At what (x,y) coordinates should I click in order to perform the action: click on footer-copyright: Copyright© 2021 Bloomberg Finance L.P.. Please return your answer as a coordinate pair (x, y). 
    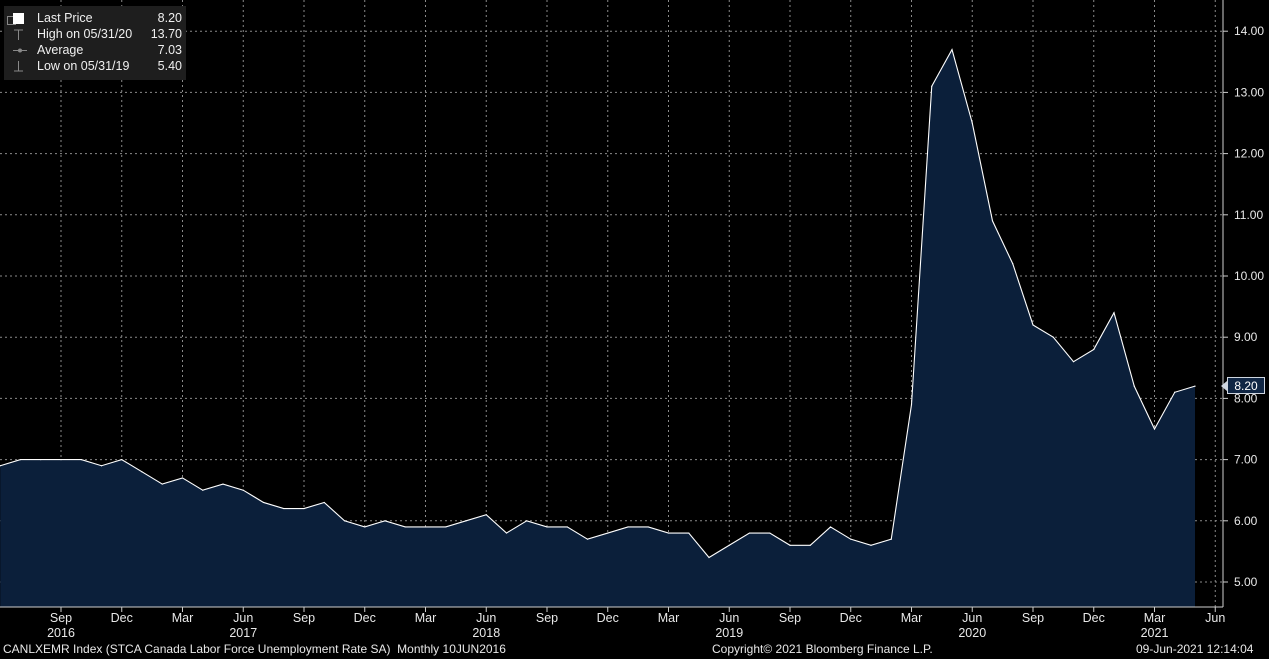
    Looking at the image, I should click on (822, 649).